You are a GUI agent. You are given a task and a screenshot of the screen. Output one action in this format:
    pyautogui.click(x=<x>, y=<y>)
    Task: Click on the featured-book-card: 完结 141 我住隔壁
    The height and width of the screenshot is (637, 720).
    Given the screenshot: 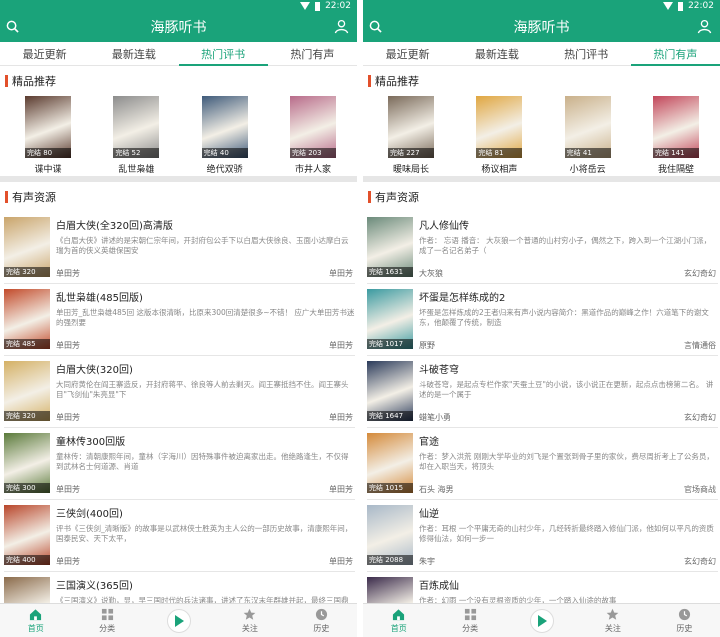 What is the action you would take?
    pyautogui.click(x=676, y=136)
    